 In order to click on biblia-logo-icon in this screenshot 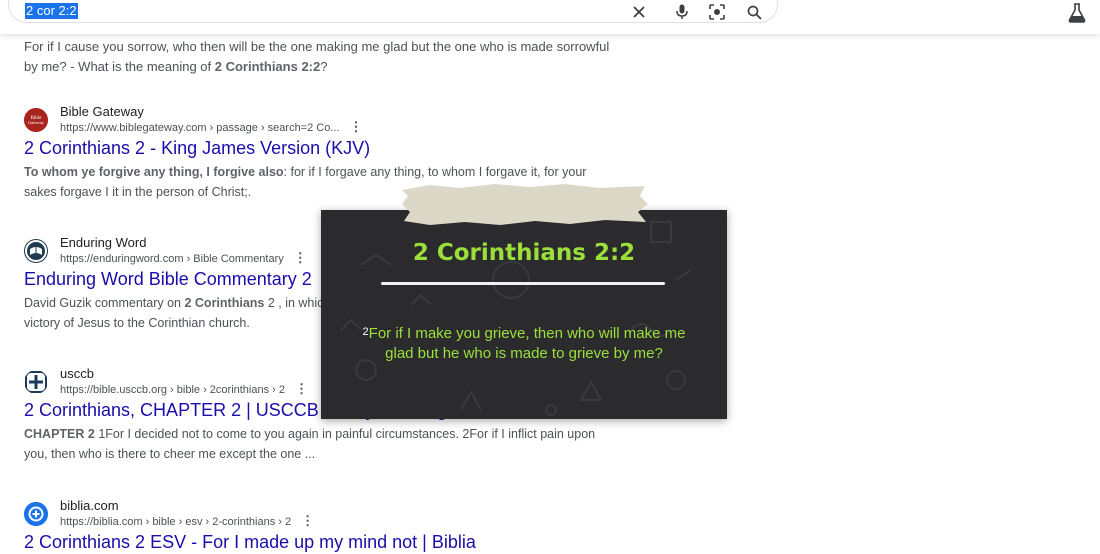, I will do `click(36, 514)`.